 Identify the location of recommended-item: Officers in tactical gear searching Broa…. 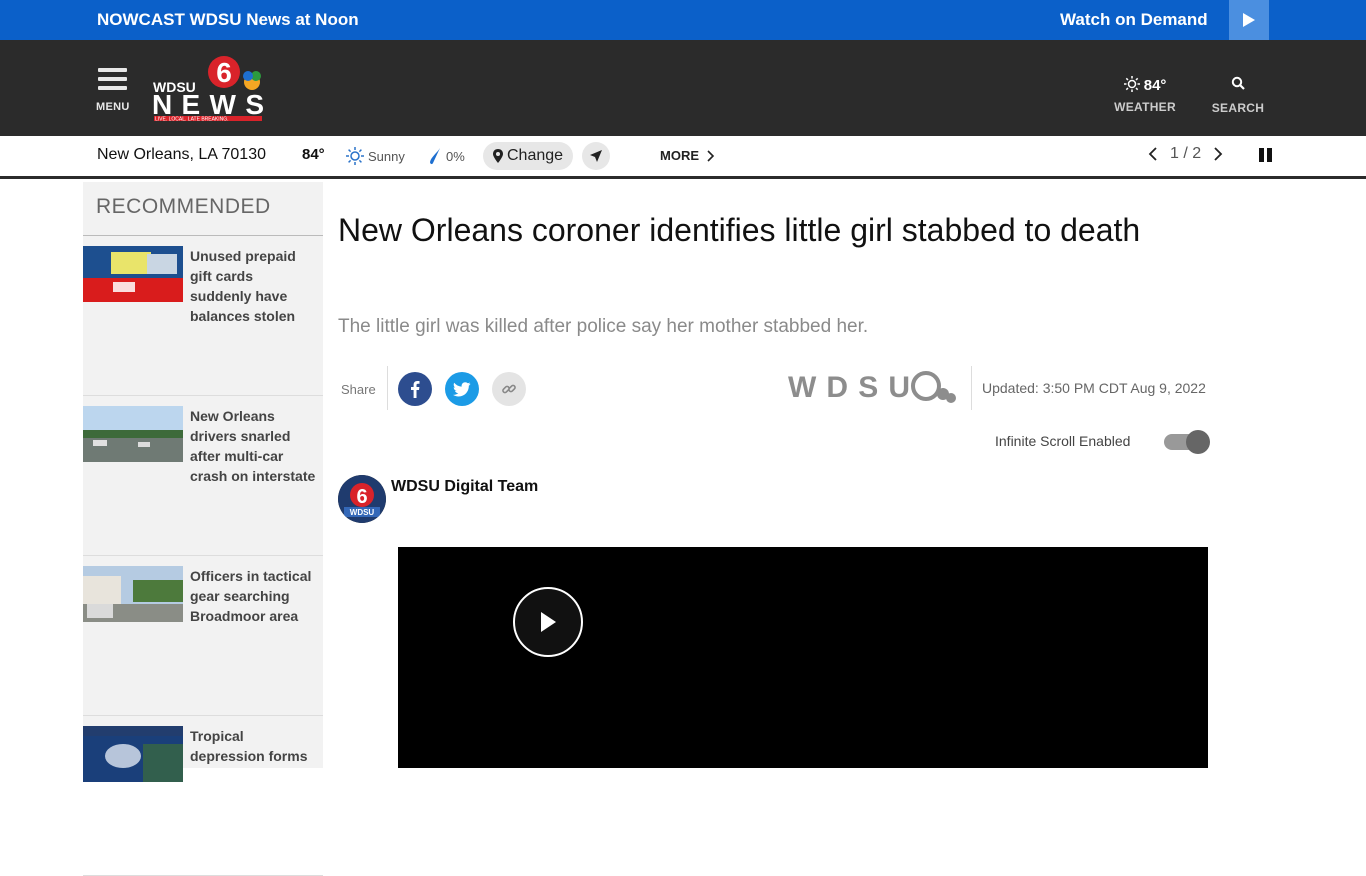
(203, 636).